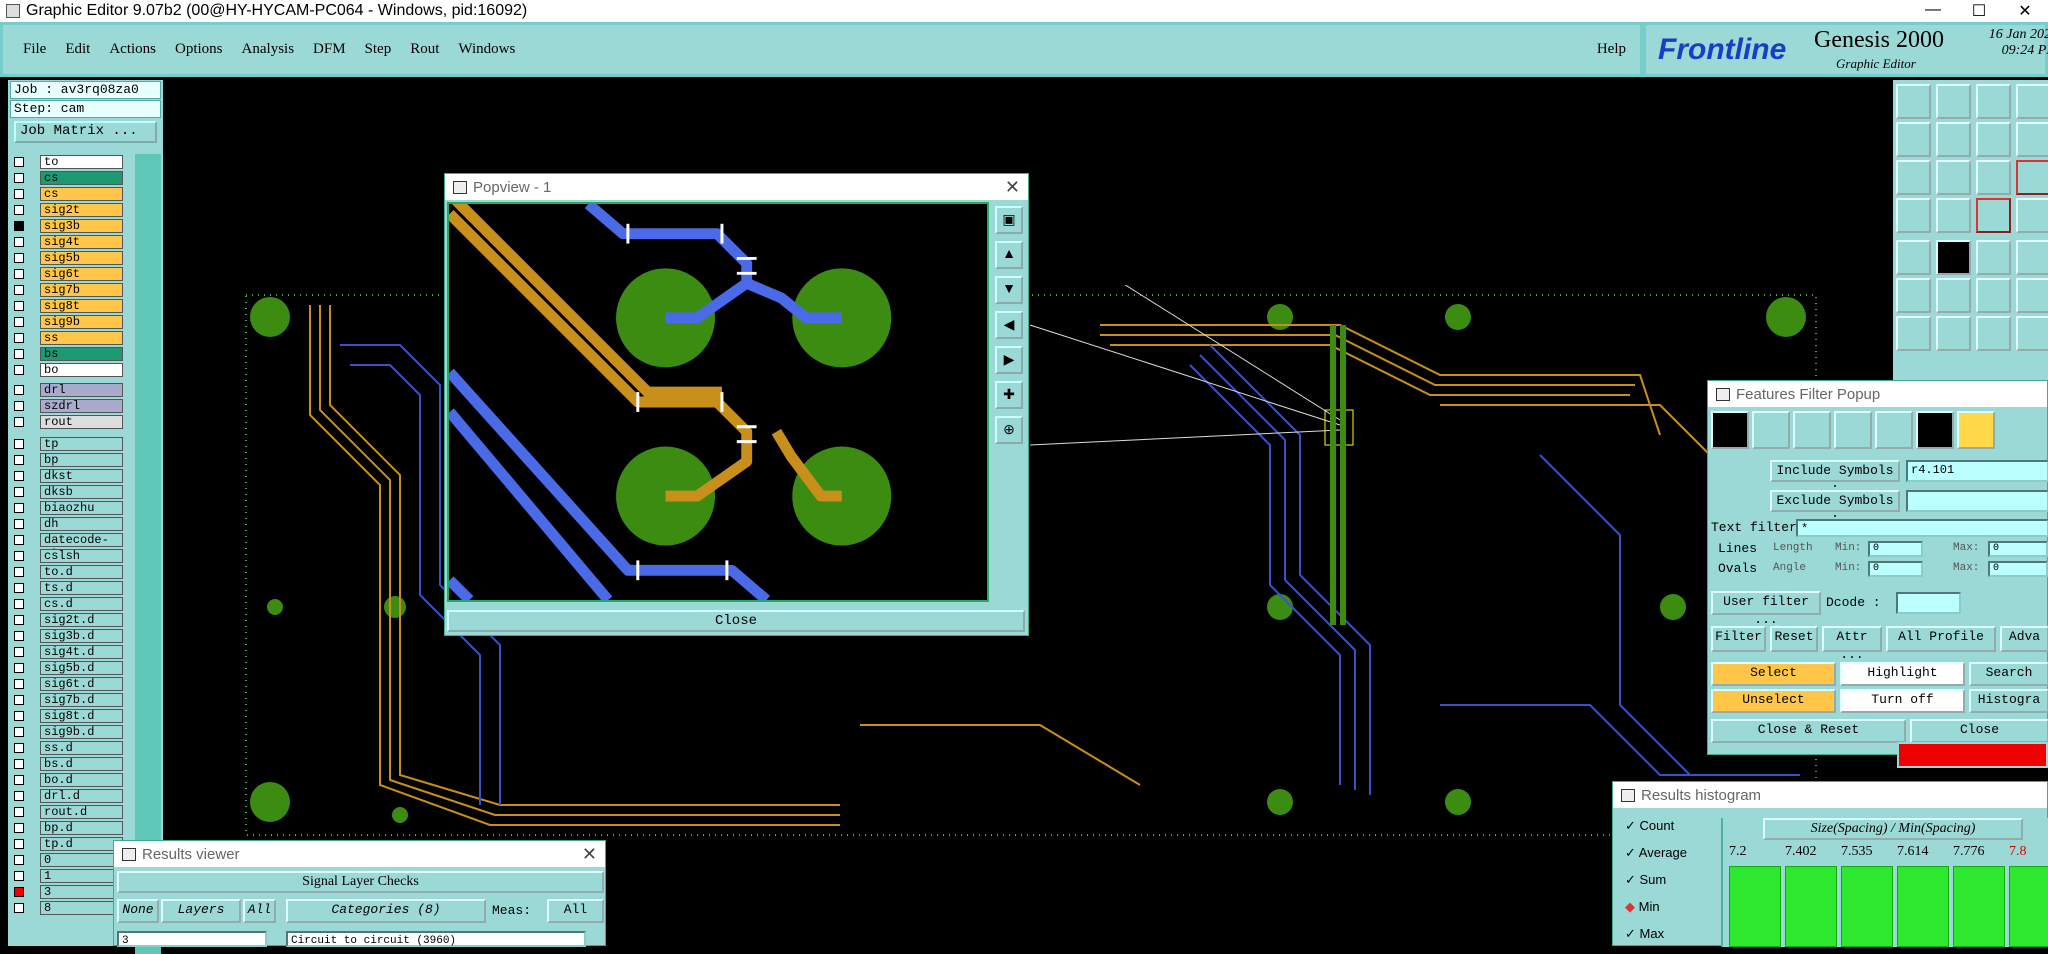 The width and height of the screenshot is (2048, 954). What do you see at coordinates (1611, 49) in the screenshot?
I see `menu-help: Help` at bounding box center [1611, 49].